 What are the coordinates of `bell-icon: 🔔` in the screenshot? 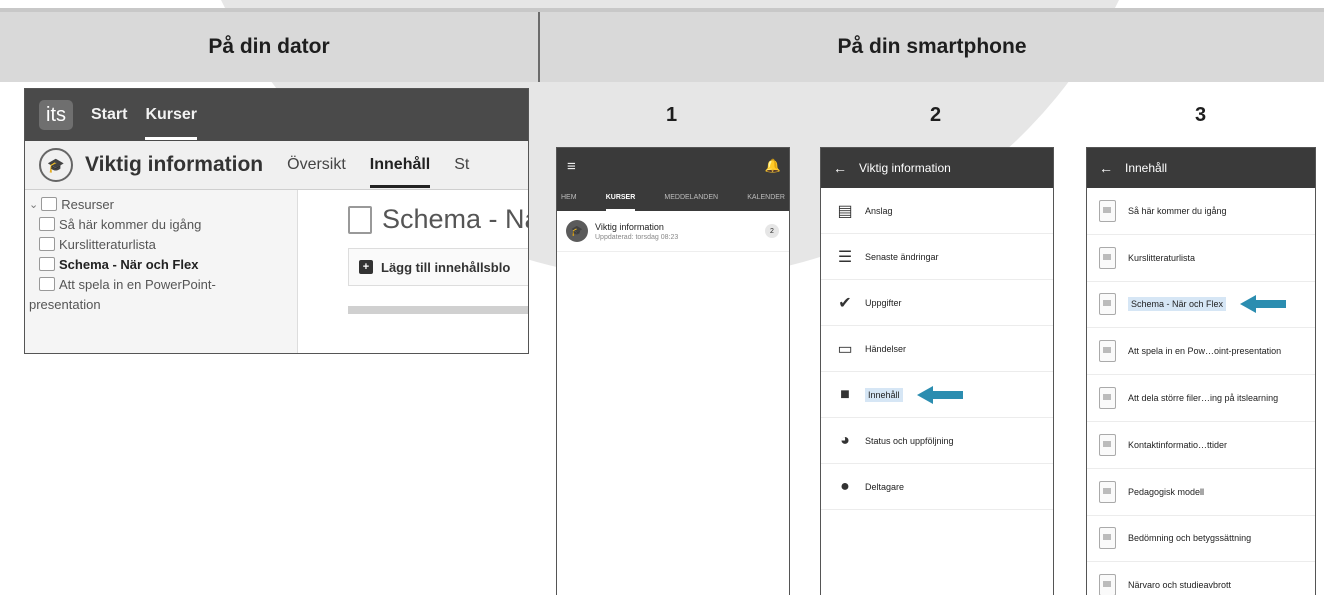 It's located at (773, 166).